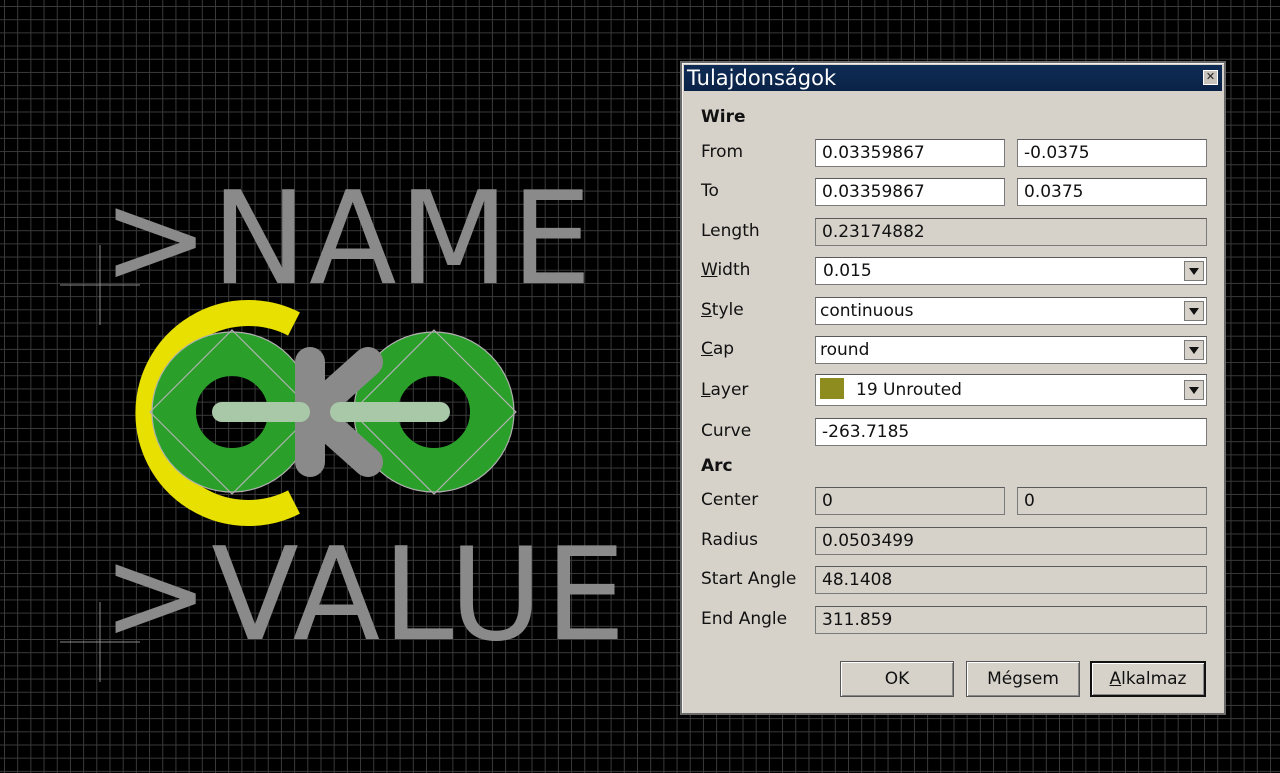  What do you see at coordinates (897, 679) in the screenshot?
I see `ok-button: OK` at bounding box center [897, 679].